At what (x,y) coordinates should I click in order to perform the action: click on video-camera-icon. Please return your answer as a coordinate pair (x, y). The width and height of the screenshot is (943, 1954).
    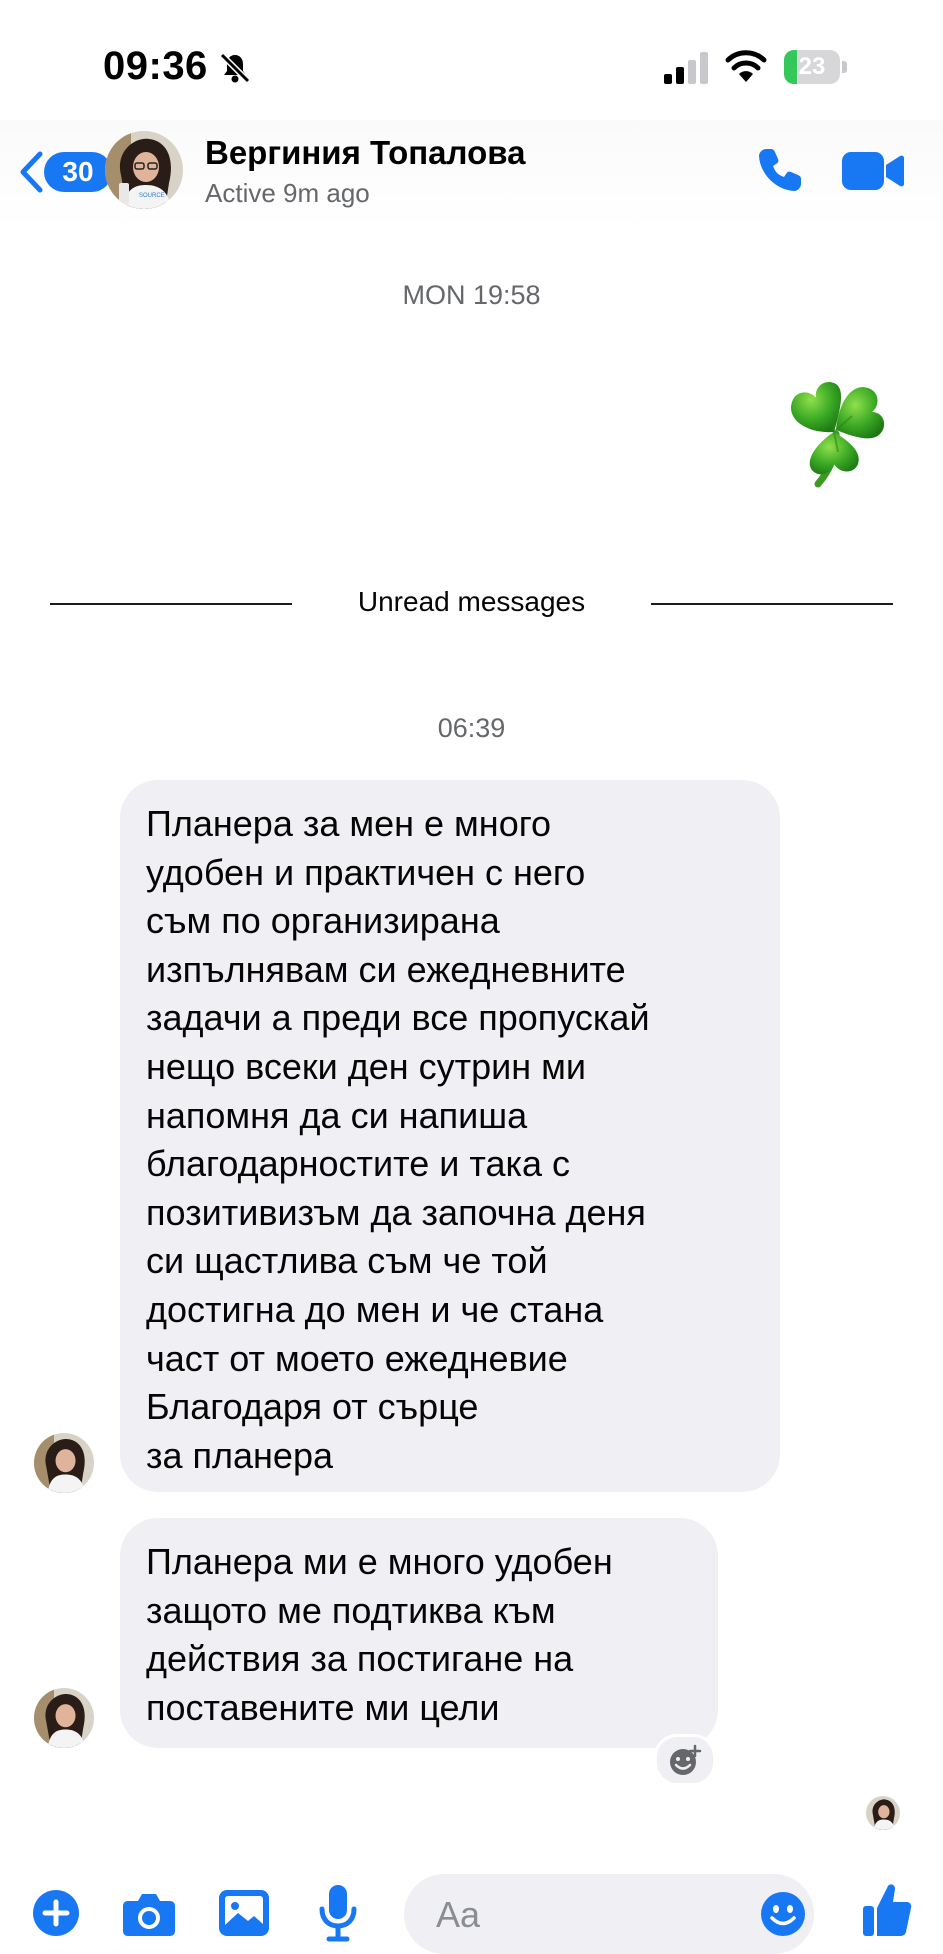
    Looking at the image, I should click on (873, 171).